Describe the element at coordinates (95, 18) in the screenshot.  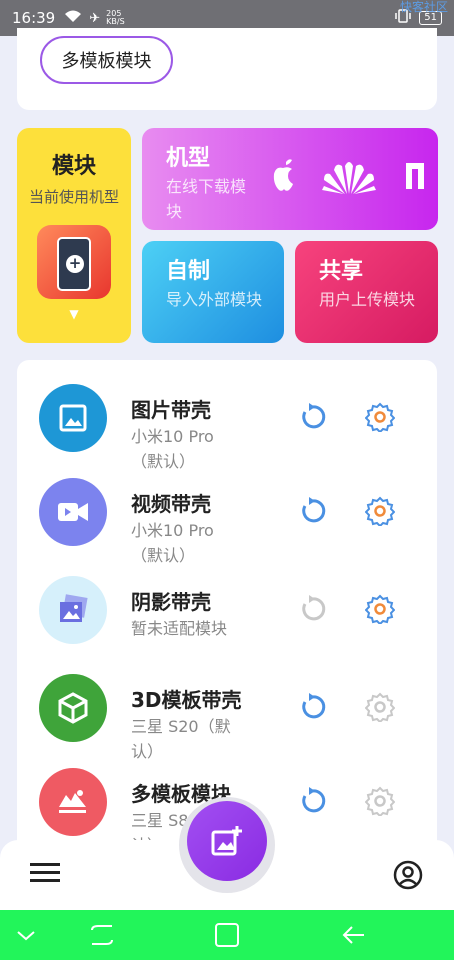
I see `airplane-icon: ✈` at that location.